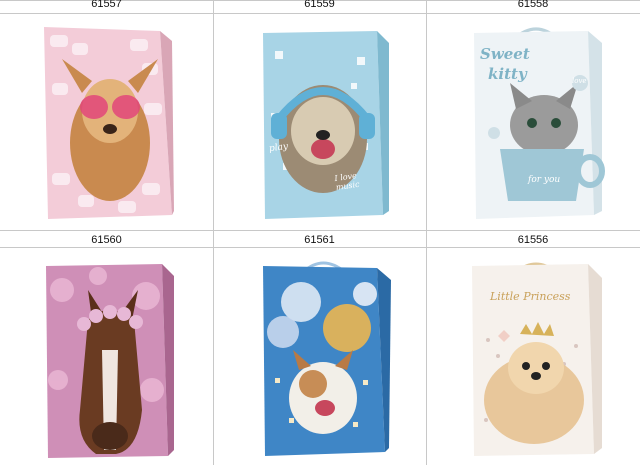  I want to click on product-code: 61559, so click(319, 5).